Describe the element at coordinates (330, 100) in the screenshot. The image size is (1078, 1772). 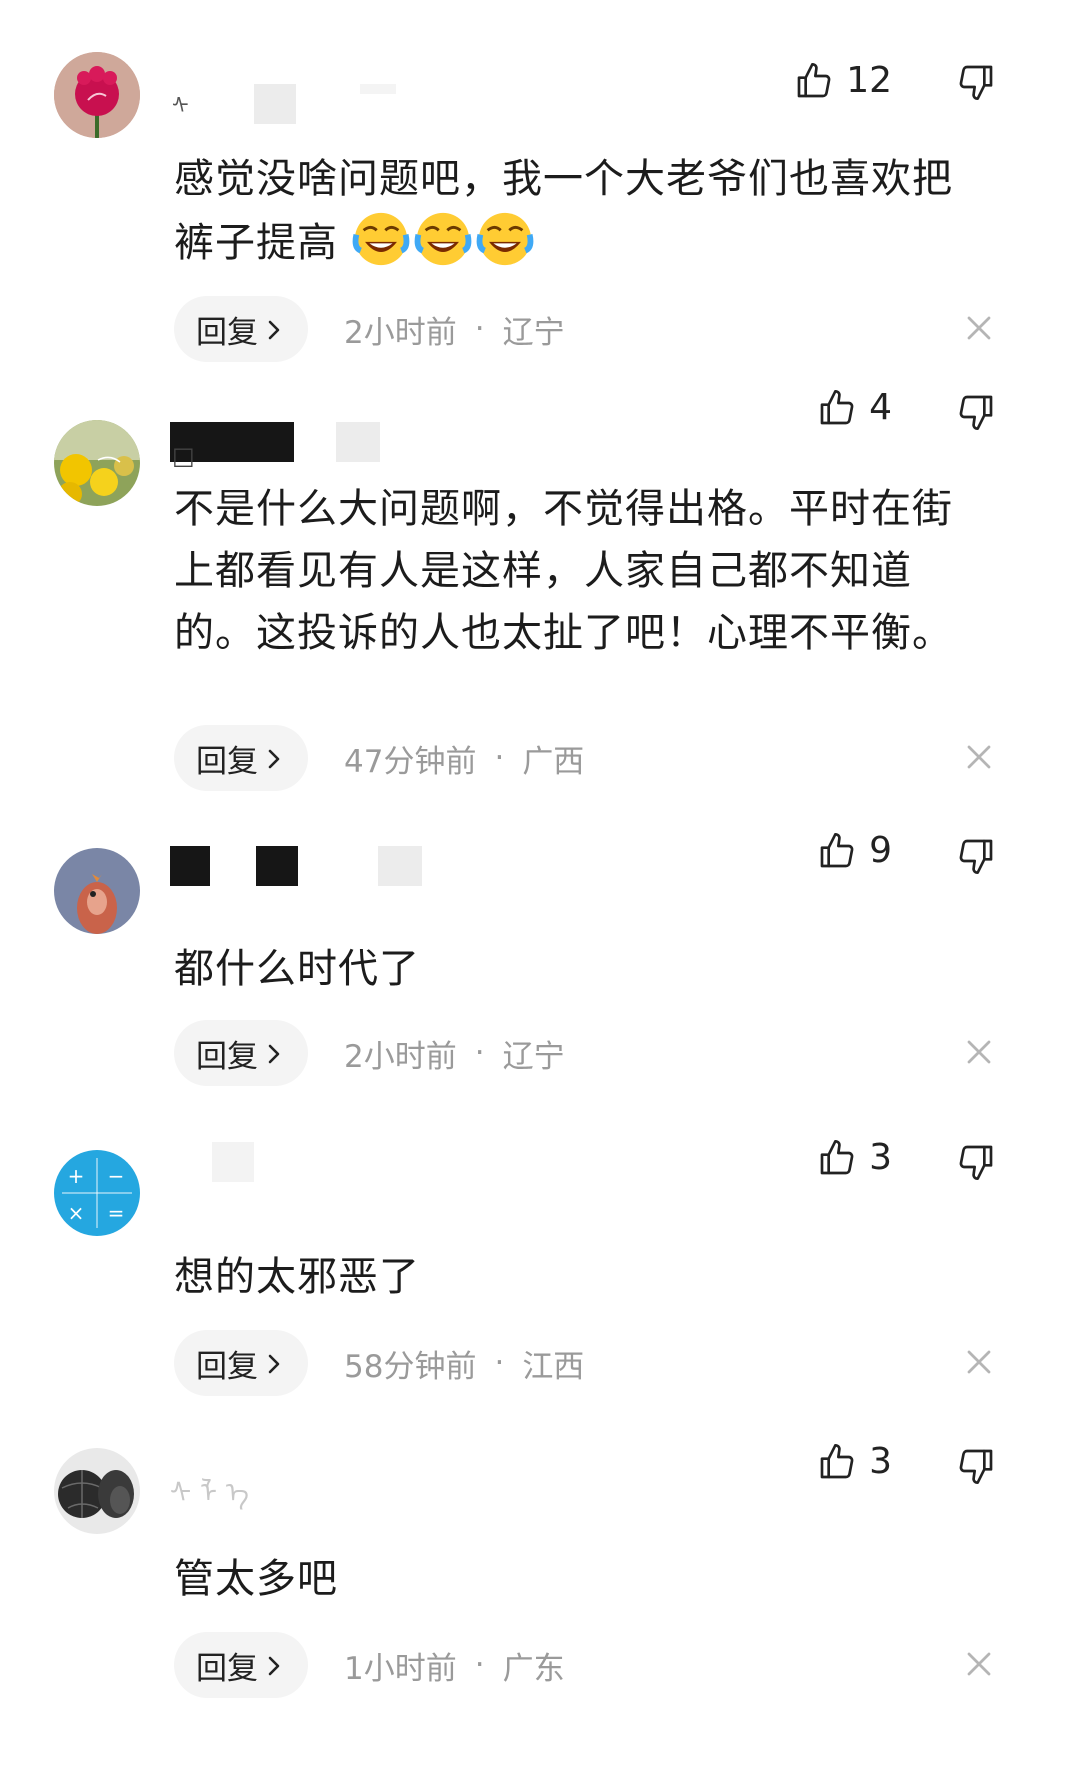
I see `username: ᠰ` at that location.